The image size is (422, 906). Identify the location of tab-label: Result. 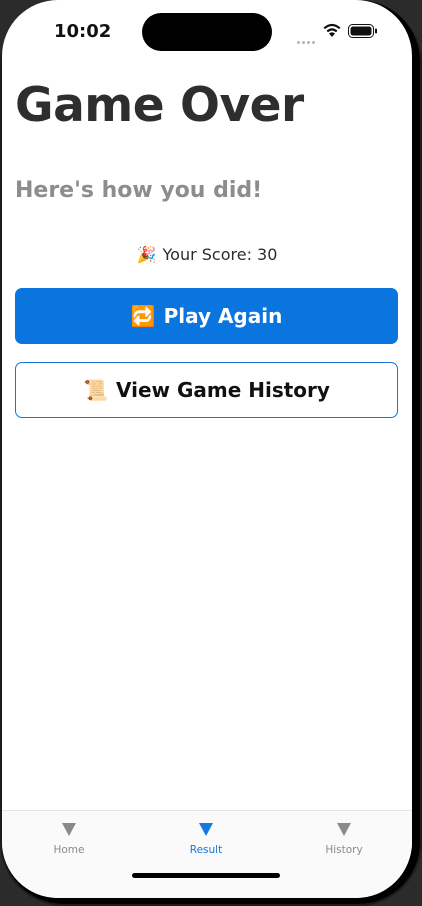
(206, 850).